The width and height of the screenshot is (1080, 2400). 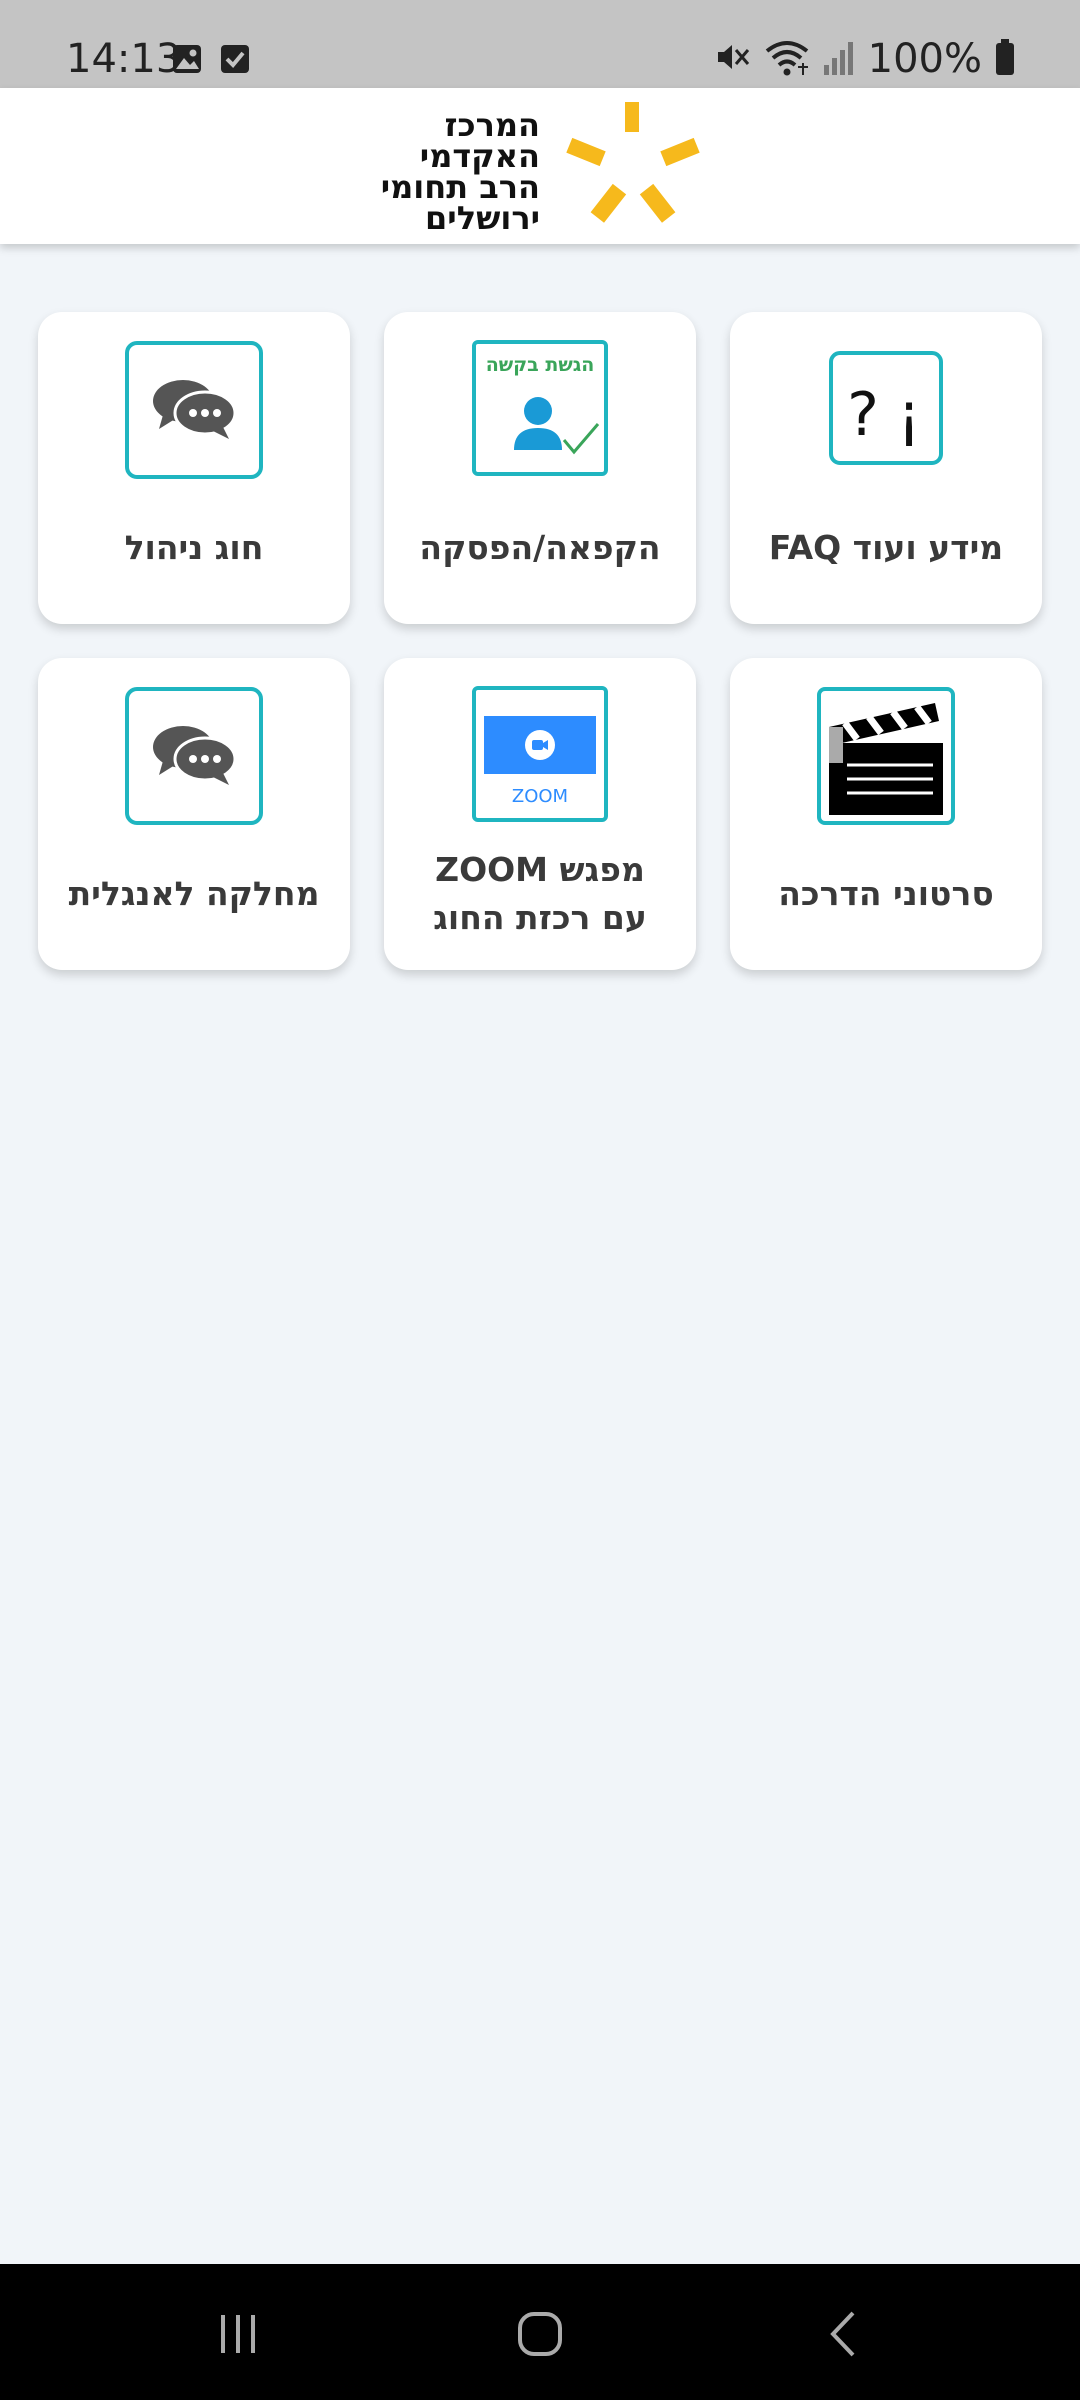 What do you see at coordinates (886, 893) in the screenshot?
I see `tile-label: סרטוני הדרכה` at bounding box center [886, 893].